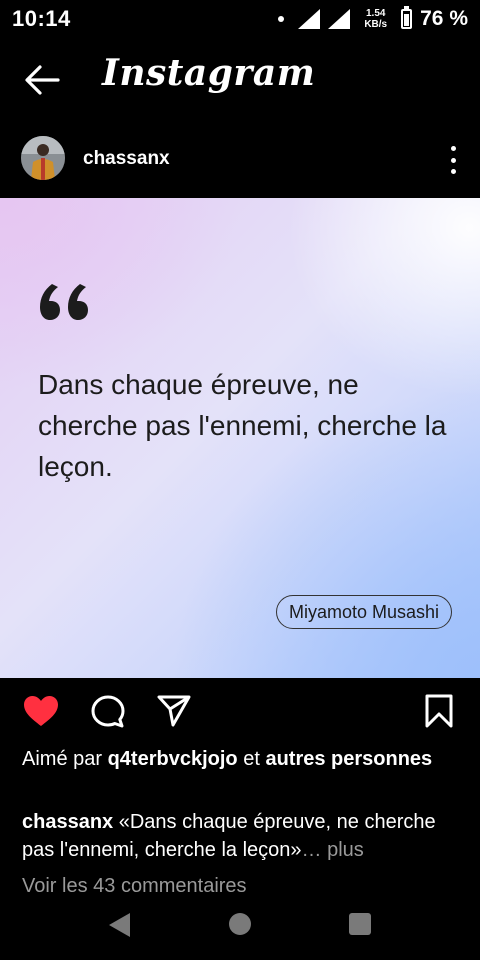  What do you see at coordinates (173, 759) in the screenshot?
I see `likes-user-link: q4terbvckjojo` at bounding box center [173, 759].